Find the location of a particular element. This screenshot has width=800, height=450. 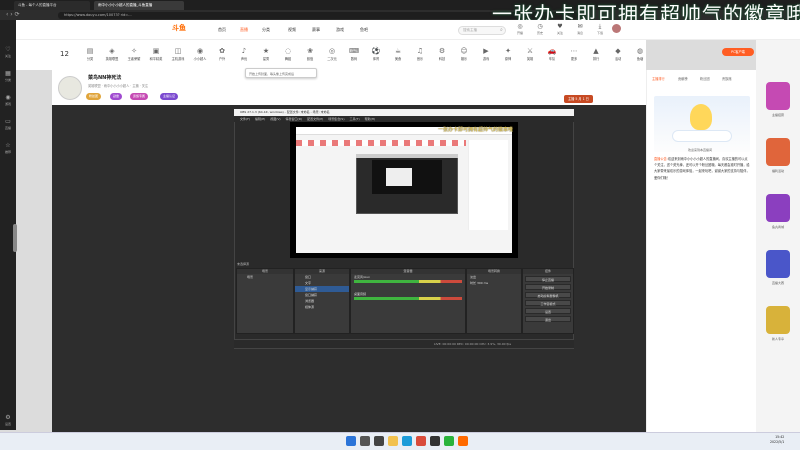

category-item: ◎ 二次元 is located at coordinates (332, 53).